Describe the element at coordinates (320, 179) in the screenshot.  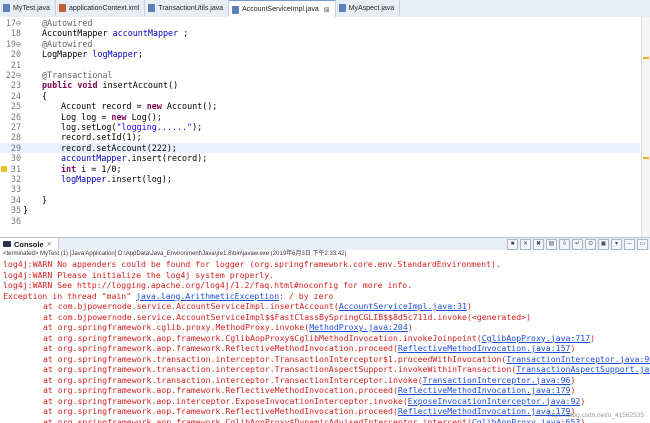
I see `code-line: 32 logMapper.insert(log);` at that location.